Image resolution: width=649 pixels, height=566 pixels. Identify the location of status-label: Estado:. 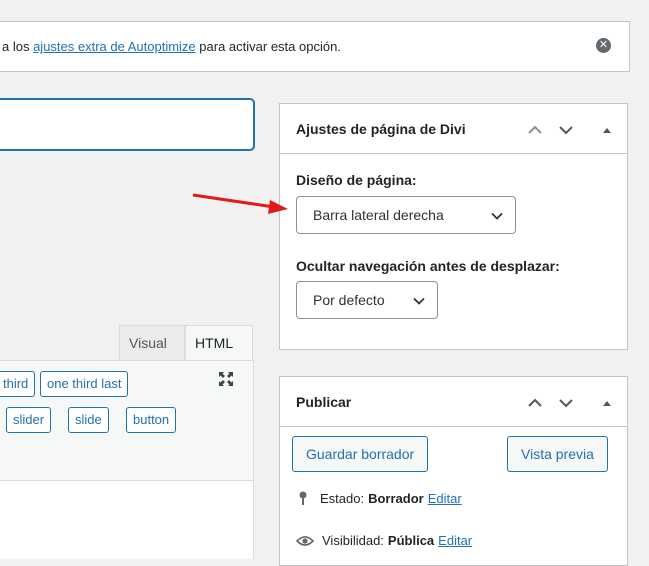
(342, 498).